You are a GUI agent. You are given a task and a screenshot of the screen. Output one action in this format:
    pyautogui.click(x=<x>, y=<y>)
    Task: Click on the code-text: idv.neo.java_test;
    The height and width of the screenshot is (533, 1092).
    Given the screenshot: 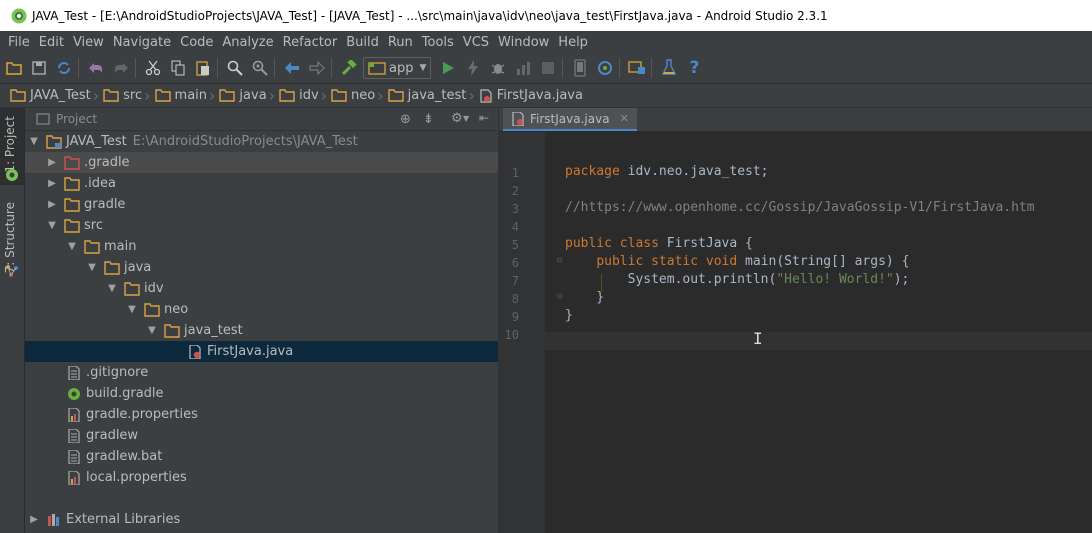 What is the action you would take?
    pyautogui.click(x=694, y=171)
    